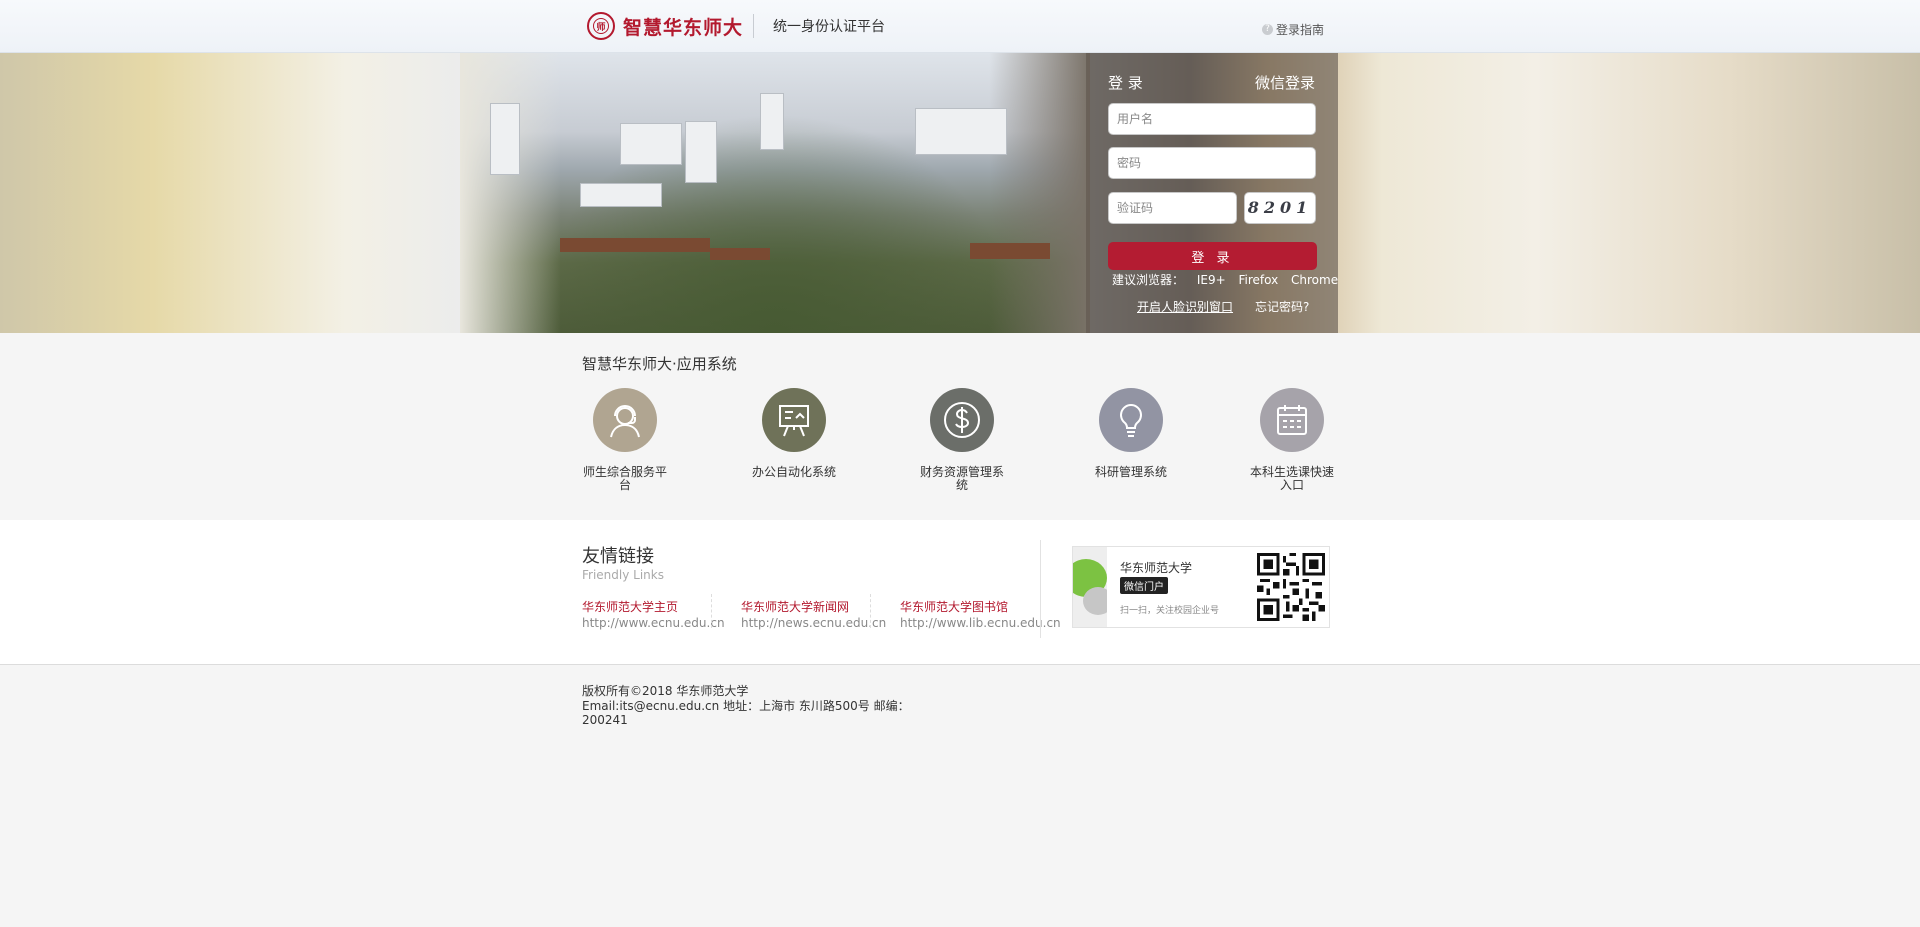 The image size is (1920, 927). I want to click on site-logo: 师 智慧华东师大, so click(665, 26).